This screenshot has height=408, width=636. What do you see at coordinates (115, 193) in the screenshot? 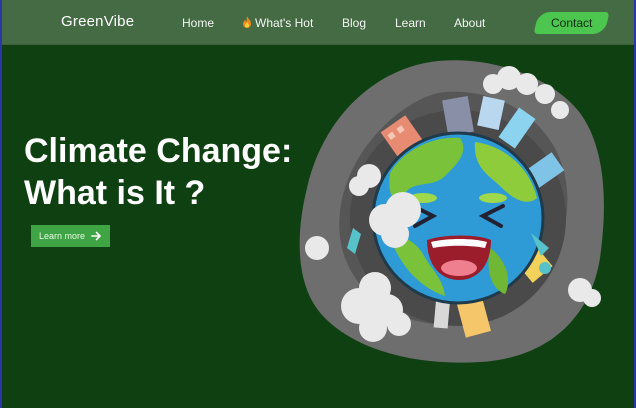
I see `hero-title-line-2: What is It ?` at bounding box center [115, 193].